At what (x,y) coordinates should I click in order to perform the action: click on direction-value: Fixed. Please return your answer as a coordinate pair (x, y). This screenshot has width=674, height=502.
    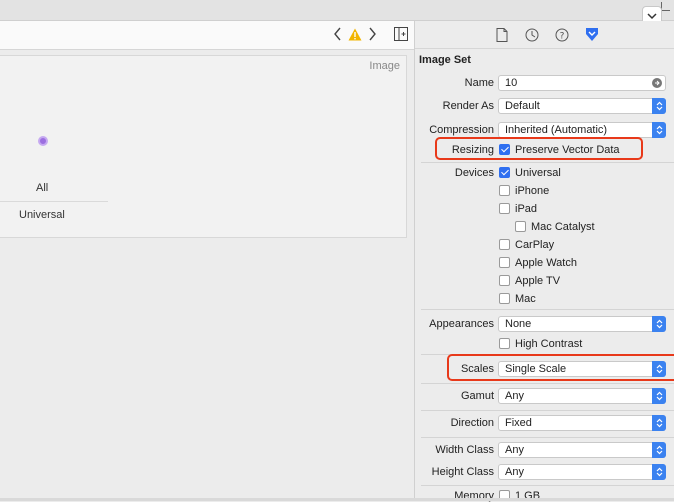
    Looking at the image, I should click on (518, 423).